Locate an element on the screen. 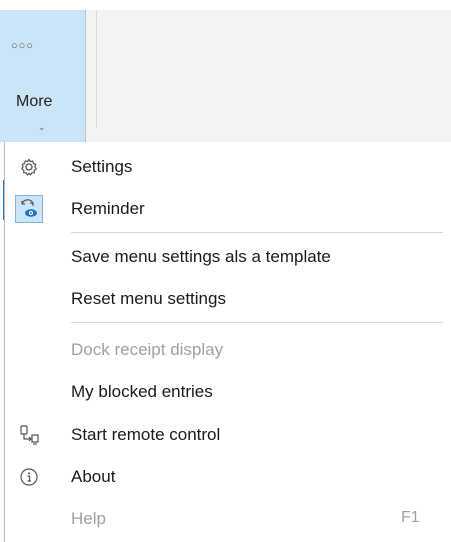  reminder-icon is located at coordinates (29, 209).